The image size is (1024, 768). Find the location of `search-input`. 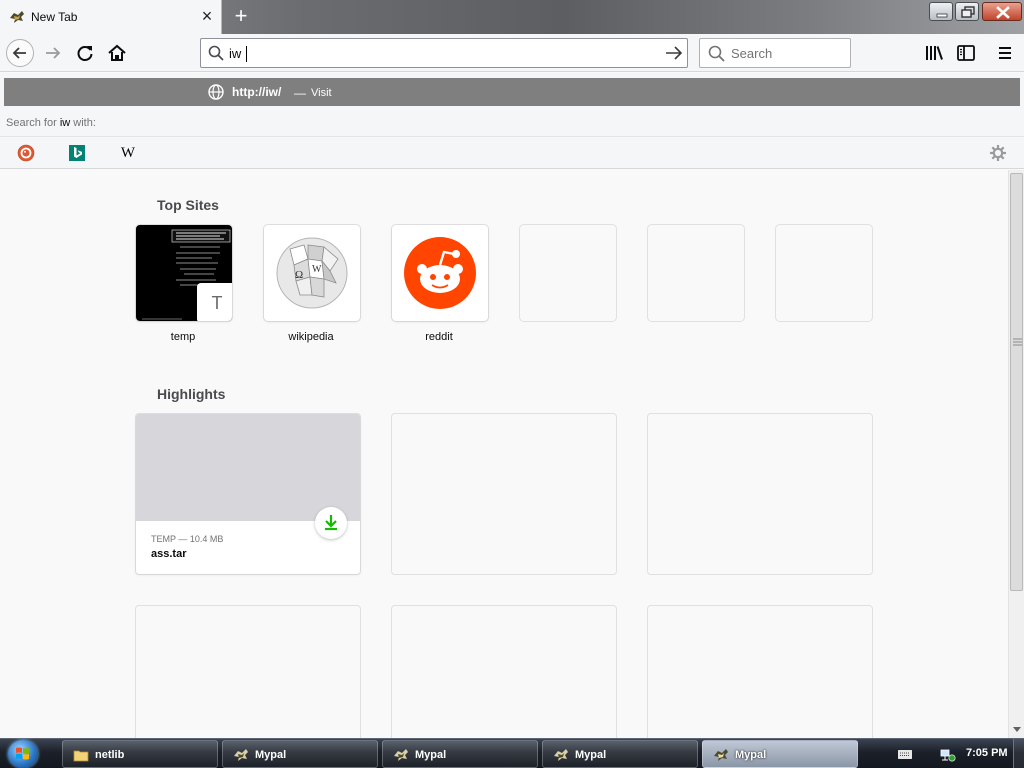

search-input is located at coordinates (786, 53).